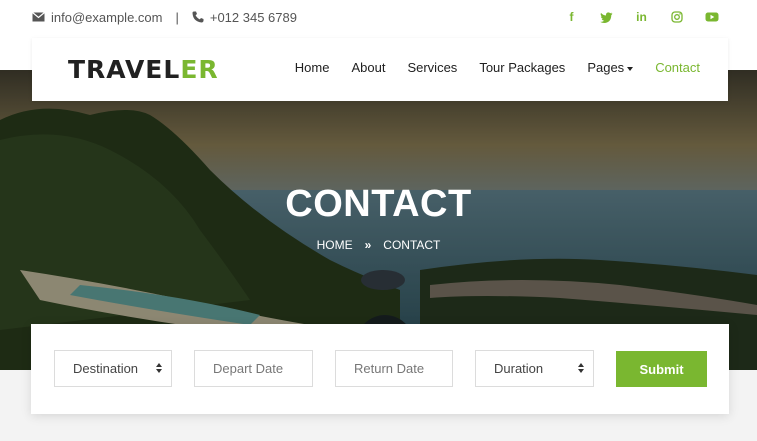 The width and height of the screenshot is (757, 441). Describe the element at coordinates (389, 368) in the screenshot. I see `return-date-placeholder: Return Date` at that location.